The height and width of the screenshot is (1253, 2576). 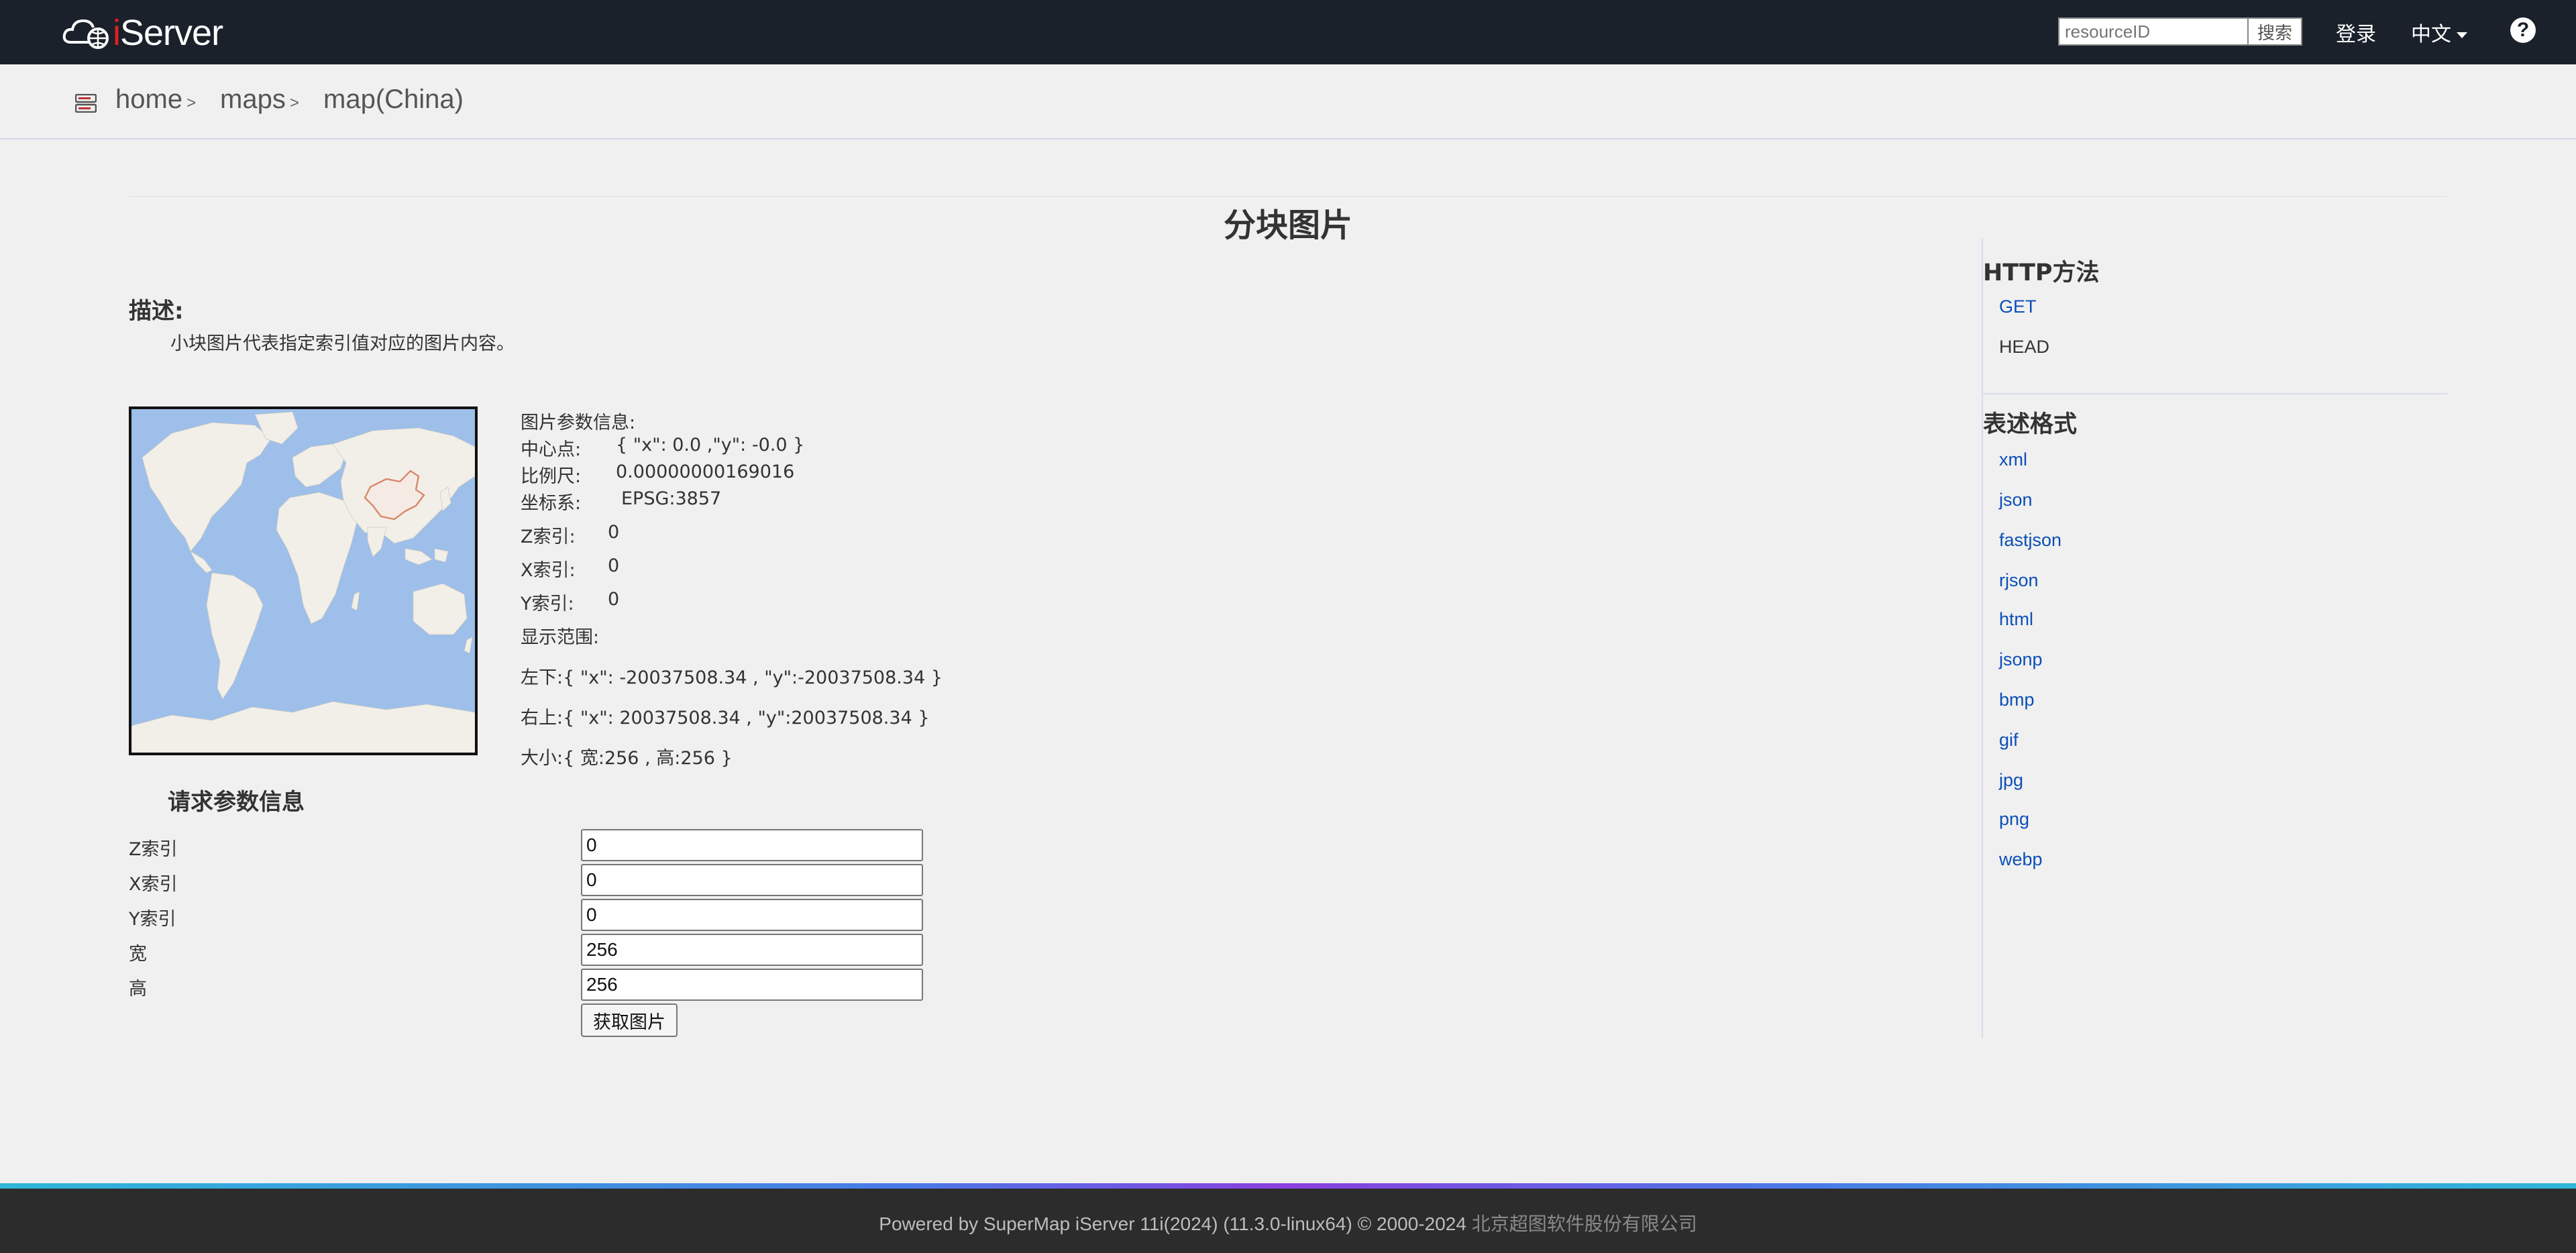 What do you see at coordinates (2011, 780) in the screenshot?
I see `format-jpg-link: jpg` at bounding box center [2011, 780].